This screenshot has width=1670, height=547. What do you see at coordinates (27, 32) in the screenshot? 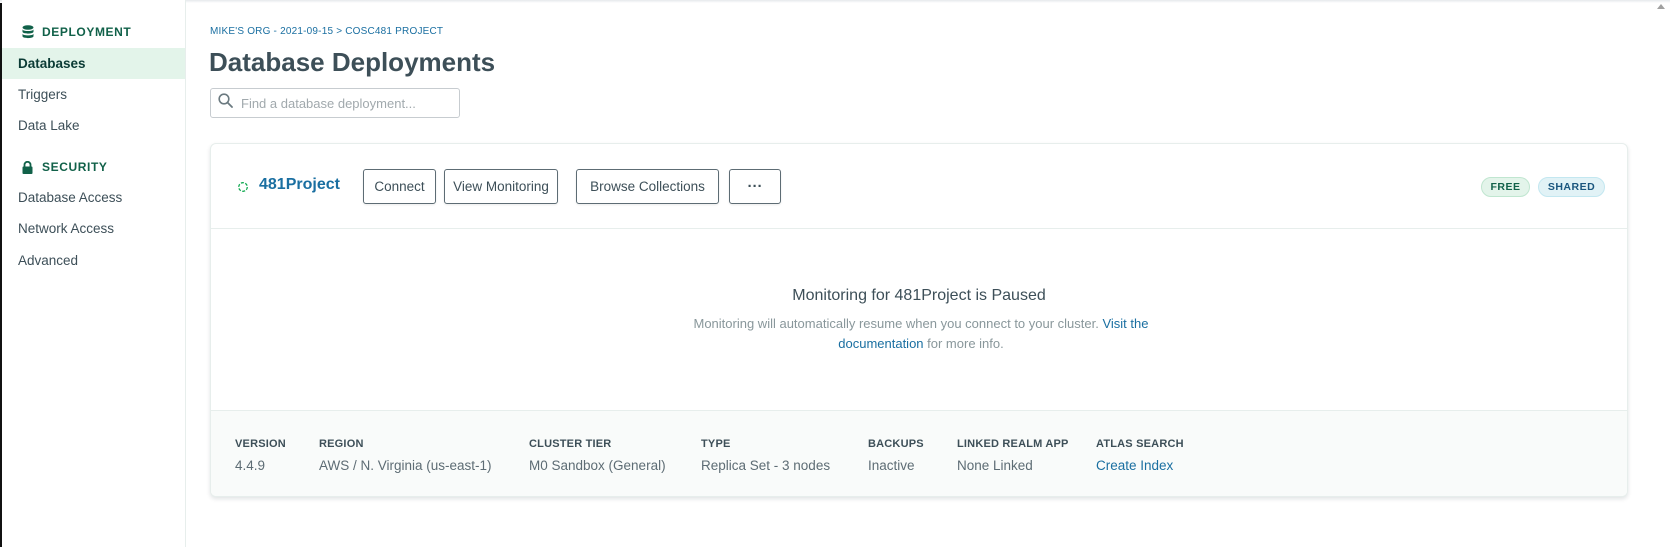
I see `database-icon` at bounding box center [27, 32].